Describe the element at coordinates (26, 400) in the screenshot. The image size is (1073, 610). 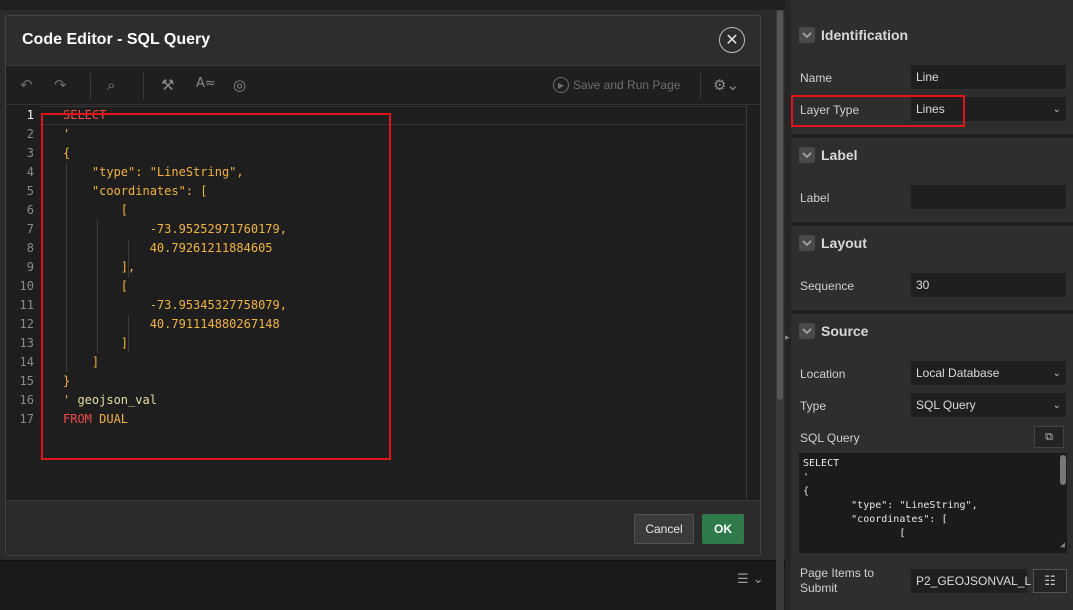
I see `line-number: 16` at that location.